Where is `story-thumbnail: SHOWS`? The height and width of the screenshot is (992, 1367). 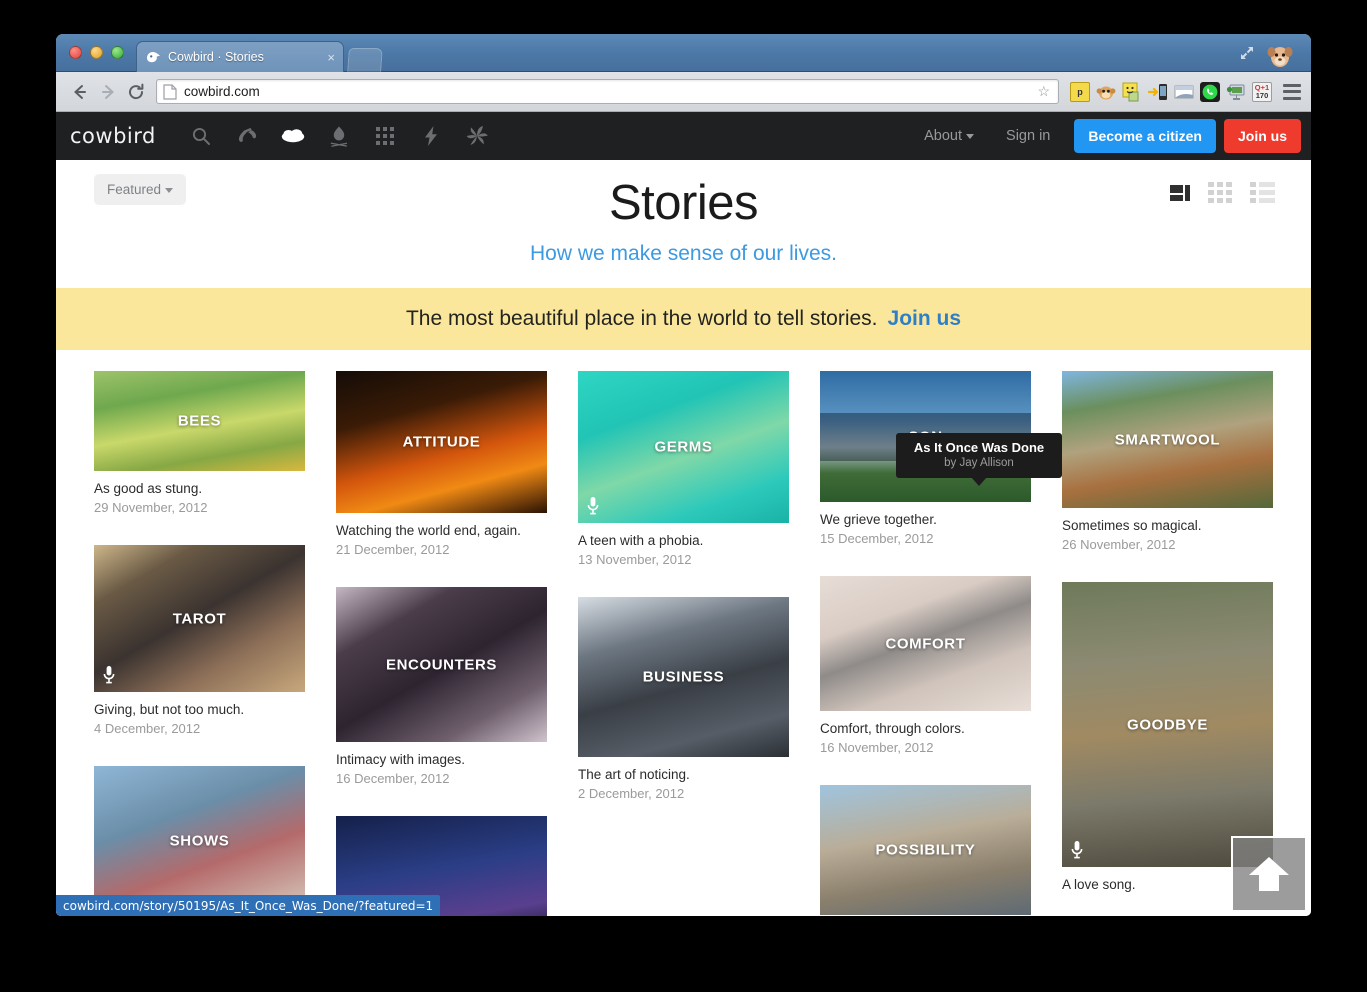
story-thumbnail: SHOWS is located at coordinates (199, 841).